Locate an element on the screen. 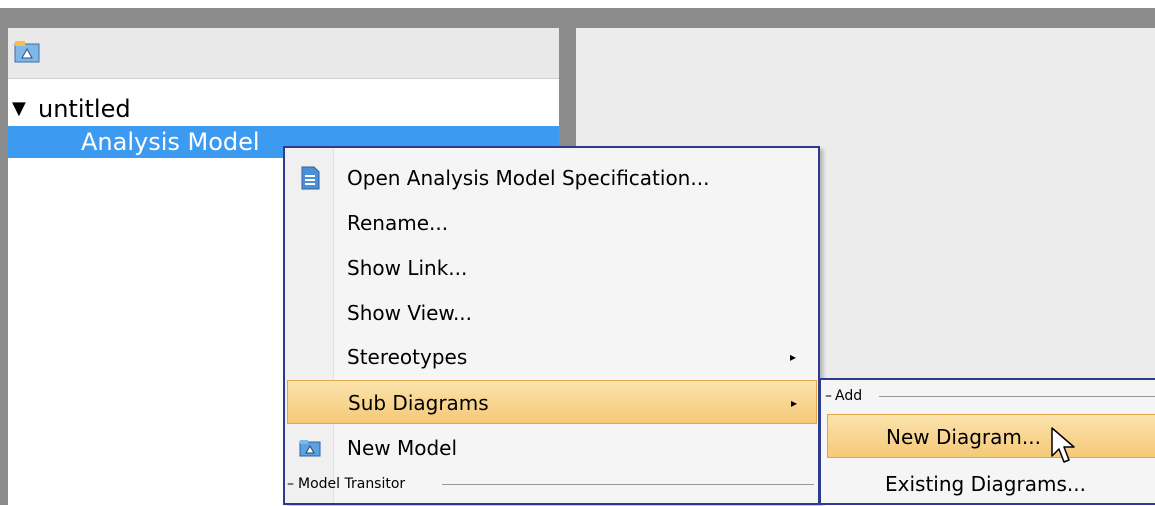 The height and width of the screenshot is (506, 1155). tree-item-untitled: ▼ untitled is located at coordinates (283, 109).